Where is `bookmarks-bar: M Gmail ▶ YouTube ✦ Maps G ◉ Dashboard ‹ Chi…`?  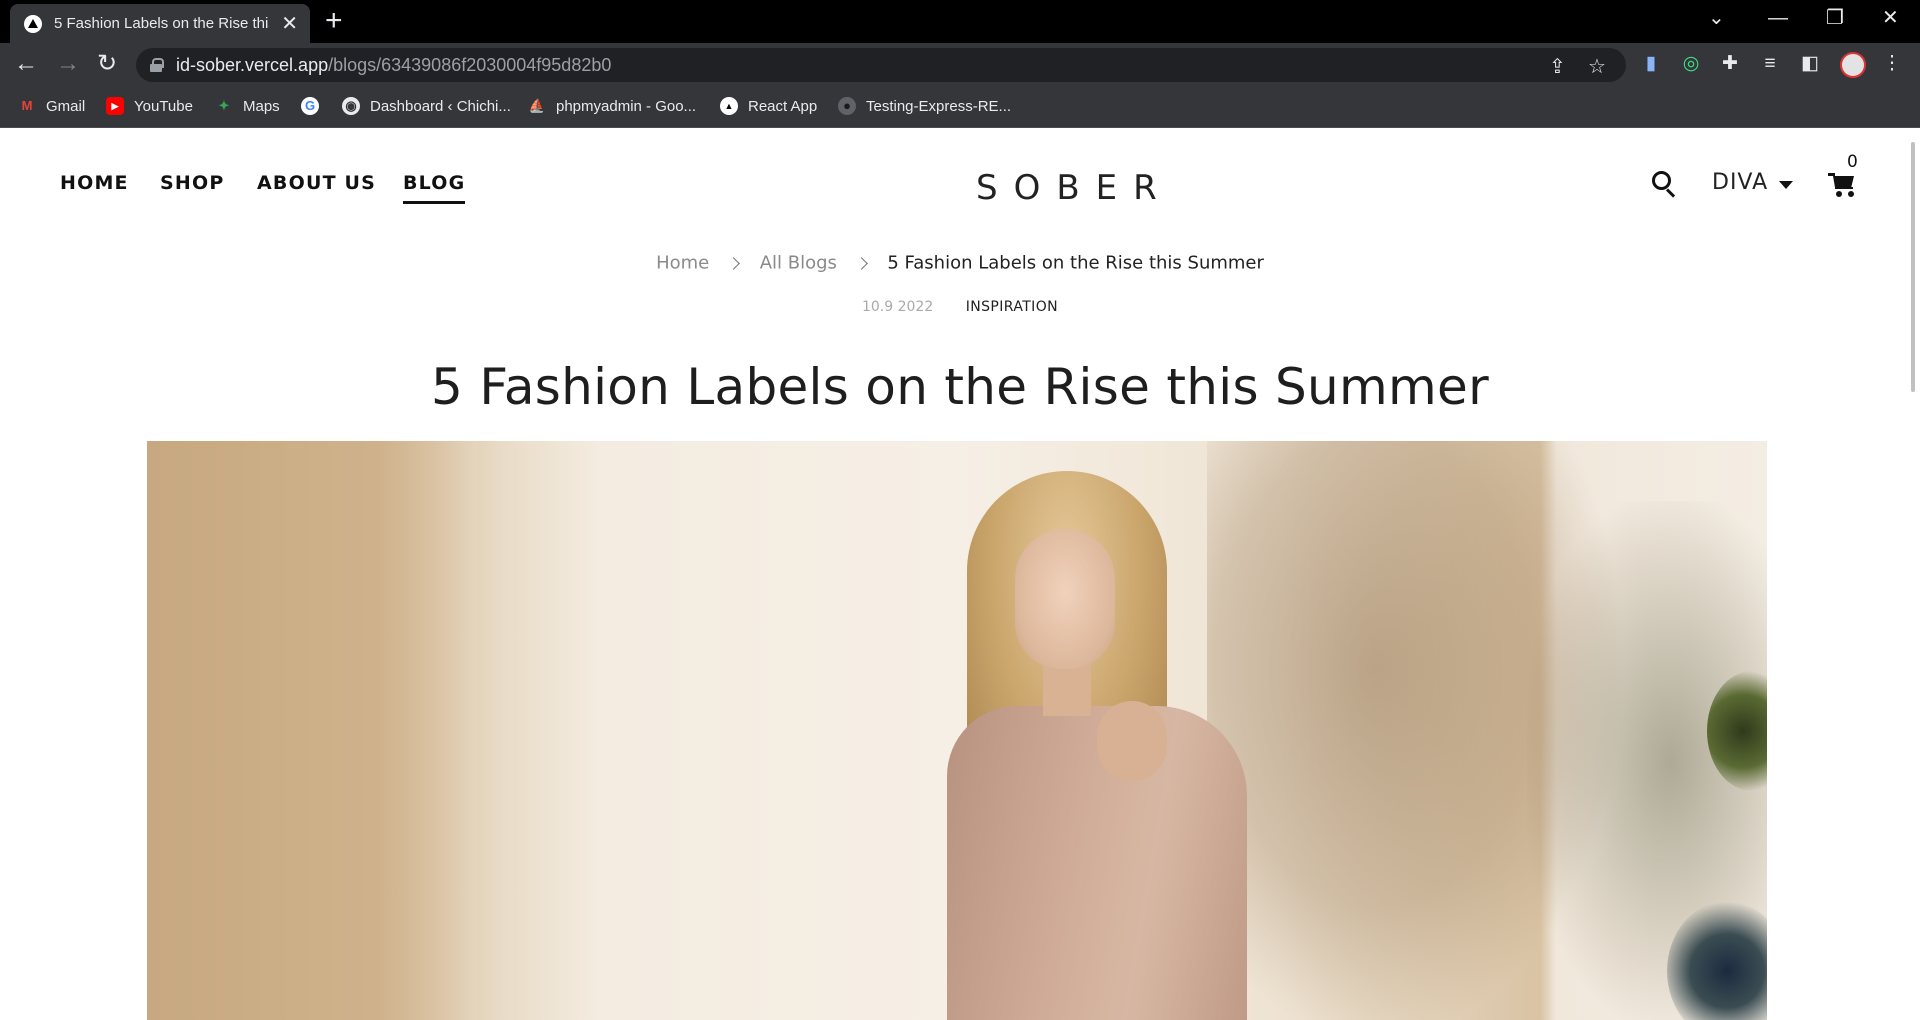 bookmarks-bar: M Gmail ▶ YouTube ✦ Maps G ◉ Dashboard ‹ Chi… is located at coordinates (960, 107).